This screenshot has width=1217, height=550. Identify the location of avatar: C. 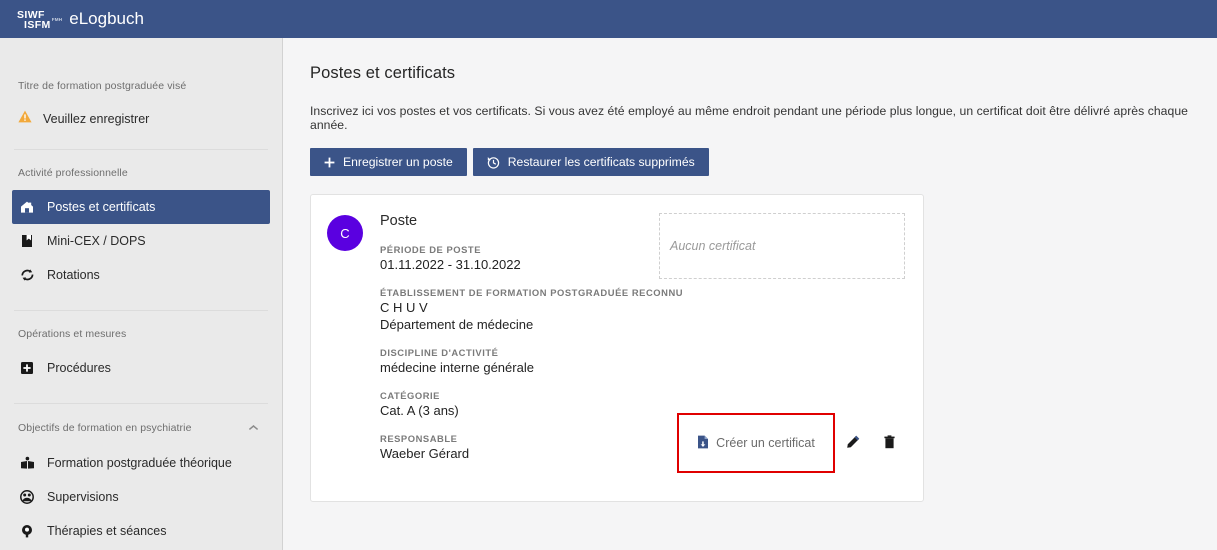
(345, 233).